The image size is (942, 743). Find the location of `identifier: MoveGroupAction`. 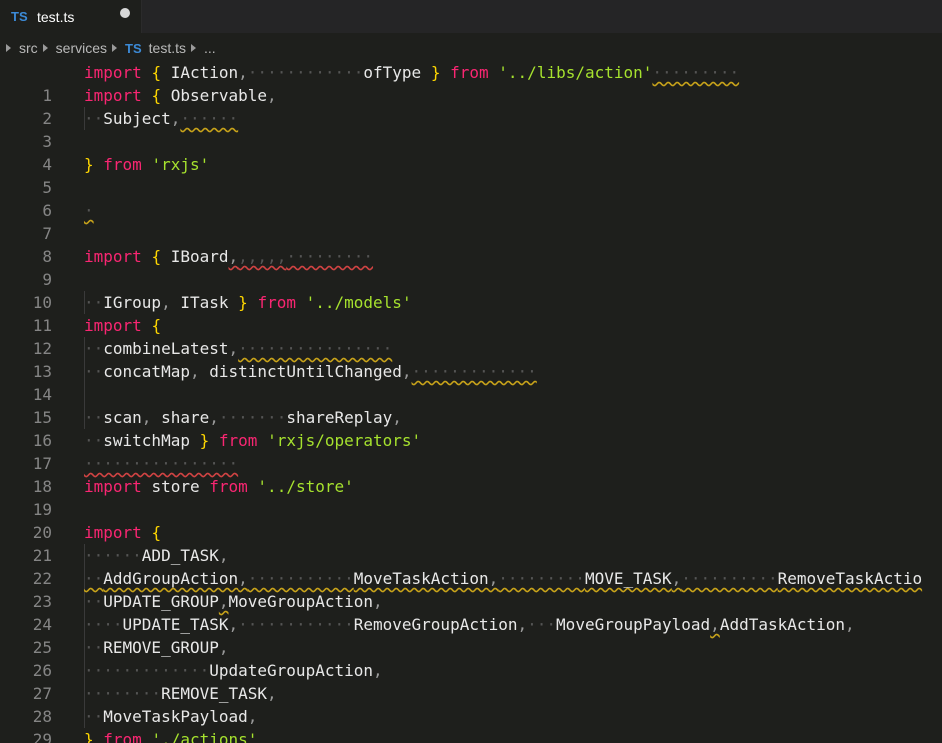

identifier: MoveGroupAction is located at coordinates (301, 601).